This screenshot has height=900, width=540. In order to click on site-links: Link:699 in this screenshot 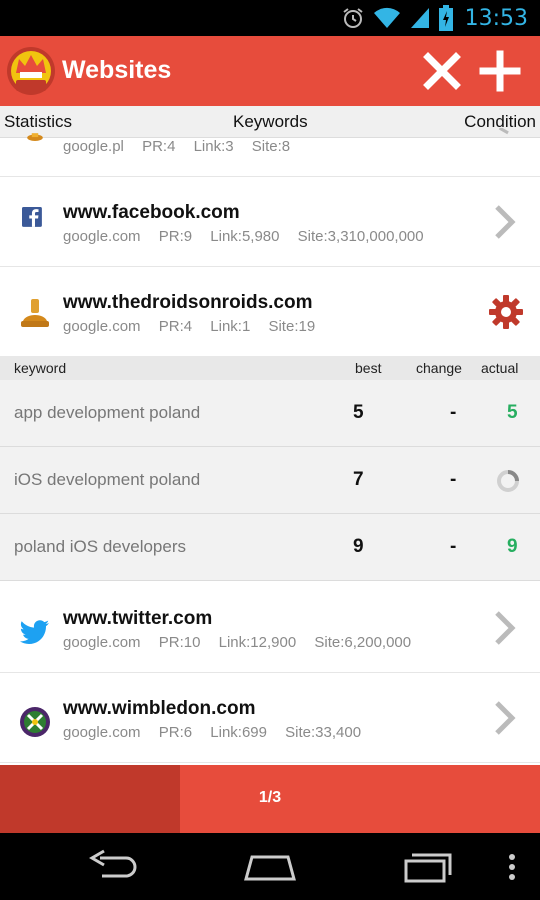, I will do `click(238, 732)`.